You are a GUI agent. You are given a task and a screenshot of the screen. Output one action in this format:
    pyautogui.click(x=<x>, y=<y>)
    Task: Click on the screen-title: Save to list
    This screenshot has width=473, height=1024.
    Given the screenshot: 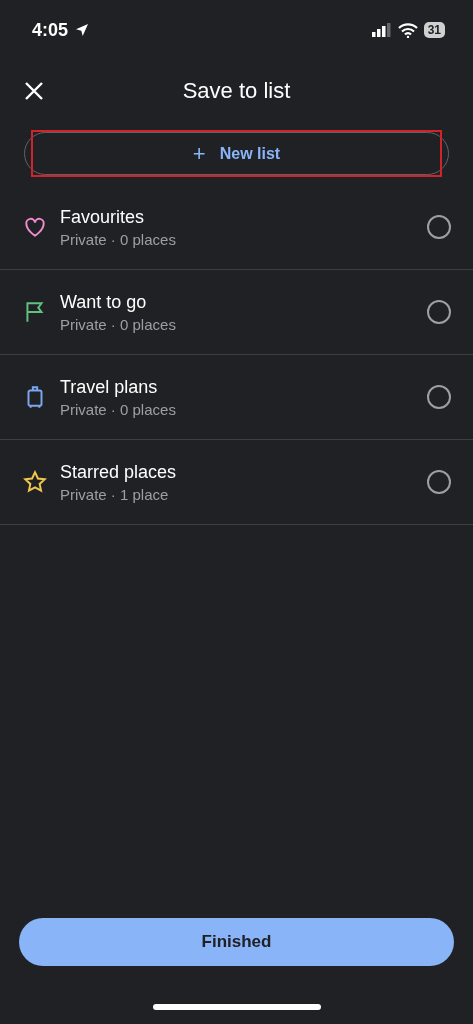 What is the action you would take?
    pyautogui.click(x=236, y=91)
    